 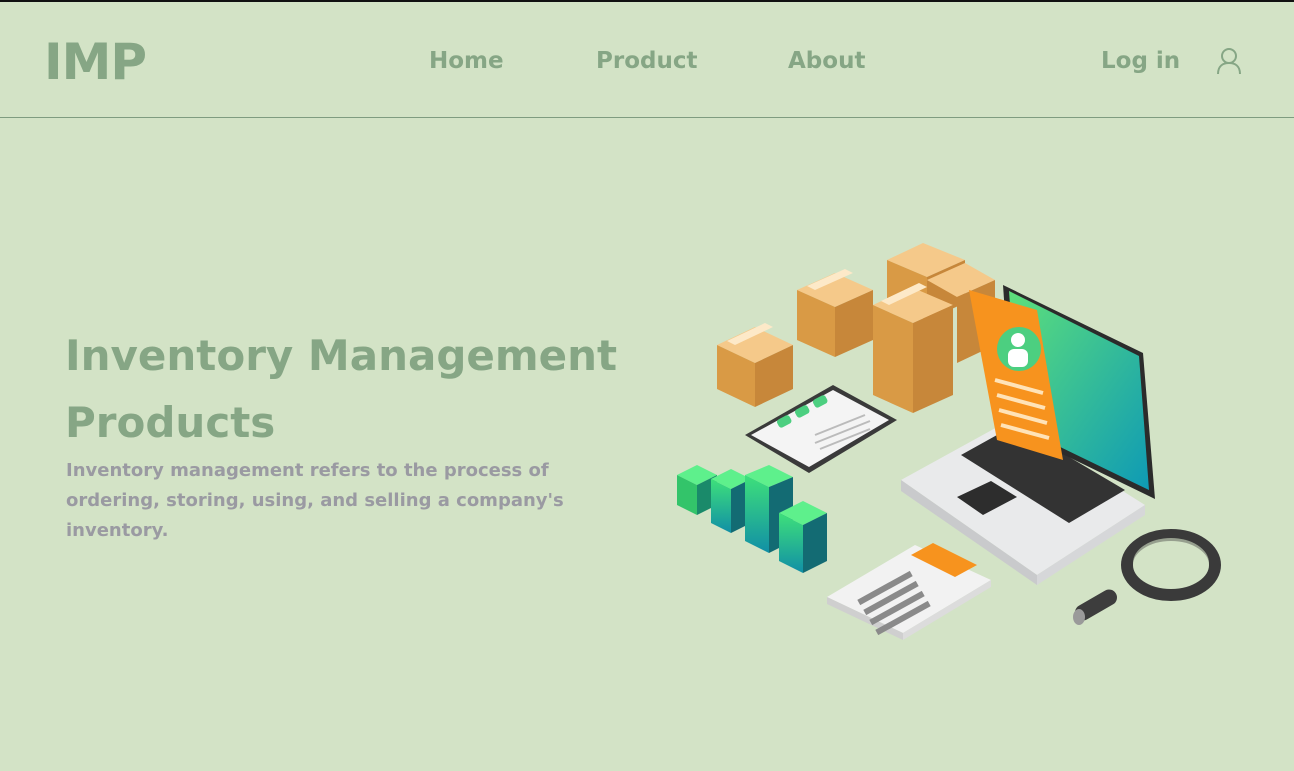 I want to click on login-link: Log in, so click(x=1140, y=61).